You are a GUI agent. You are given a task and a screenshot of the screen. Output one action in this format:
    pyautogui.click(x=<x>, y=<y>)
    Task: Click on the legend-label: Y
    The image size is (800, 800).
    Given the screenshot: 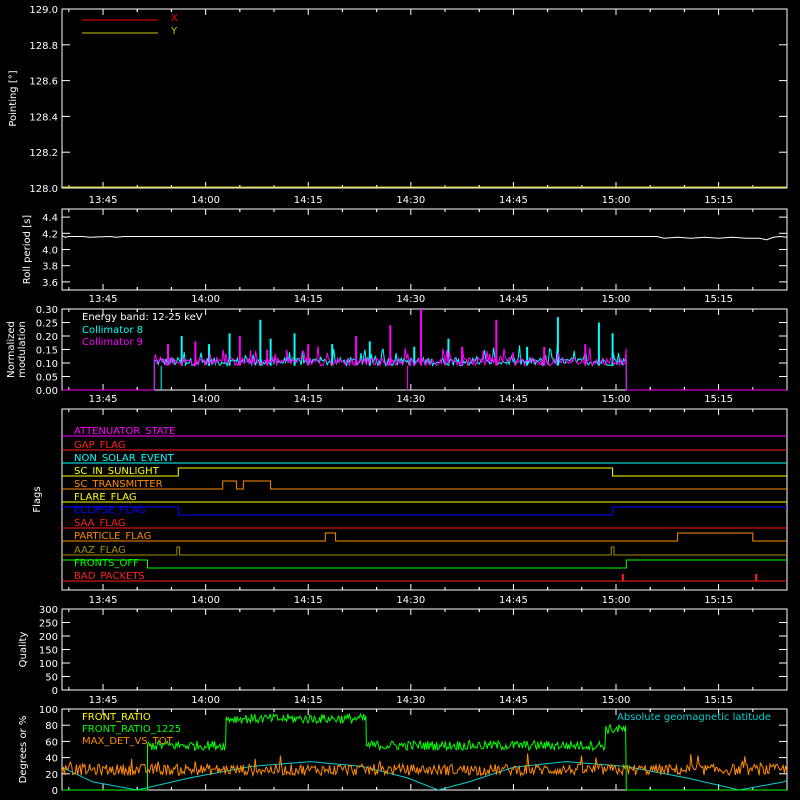 What is the action you would take?
    pyautogui.click(x=174, y=31)
    